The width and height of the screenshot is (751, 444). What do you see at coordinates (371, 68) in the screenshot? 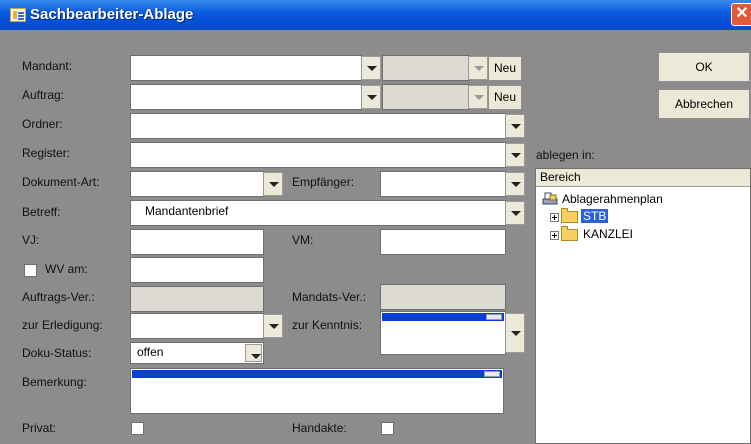
I see `mandant-dropdown-button` at bounding box center [371, 68].